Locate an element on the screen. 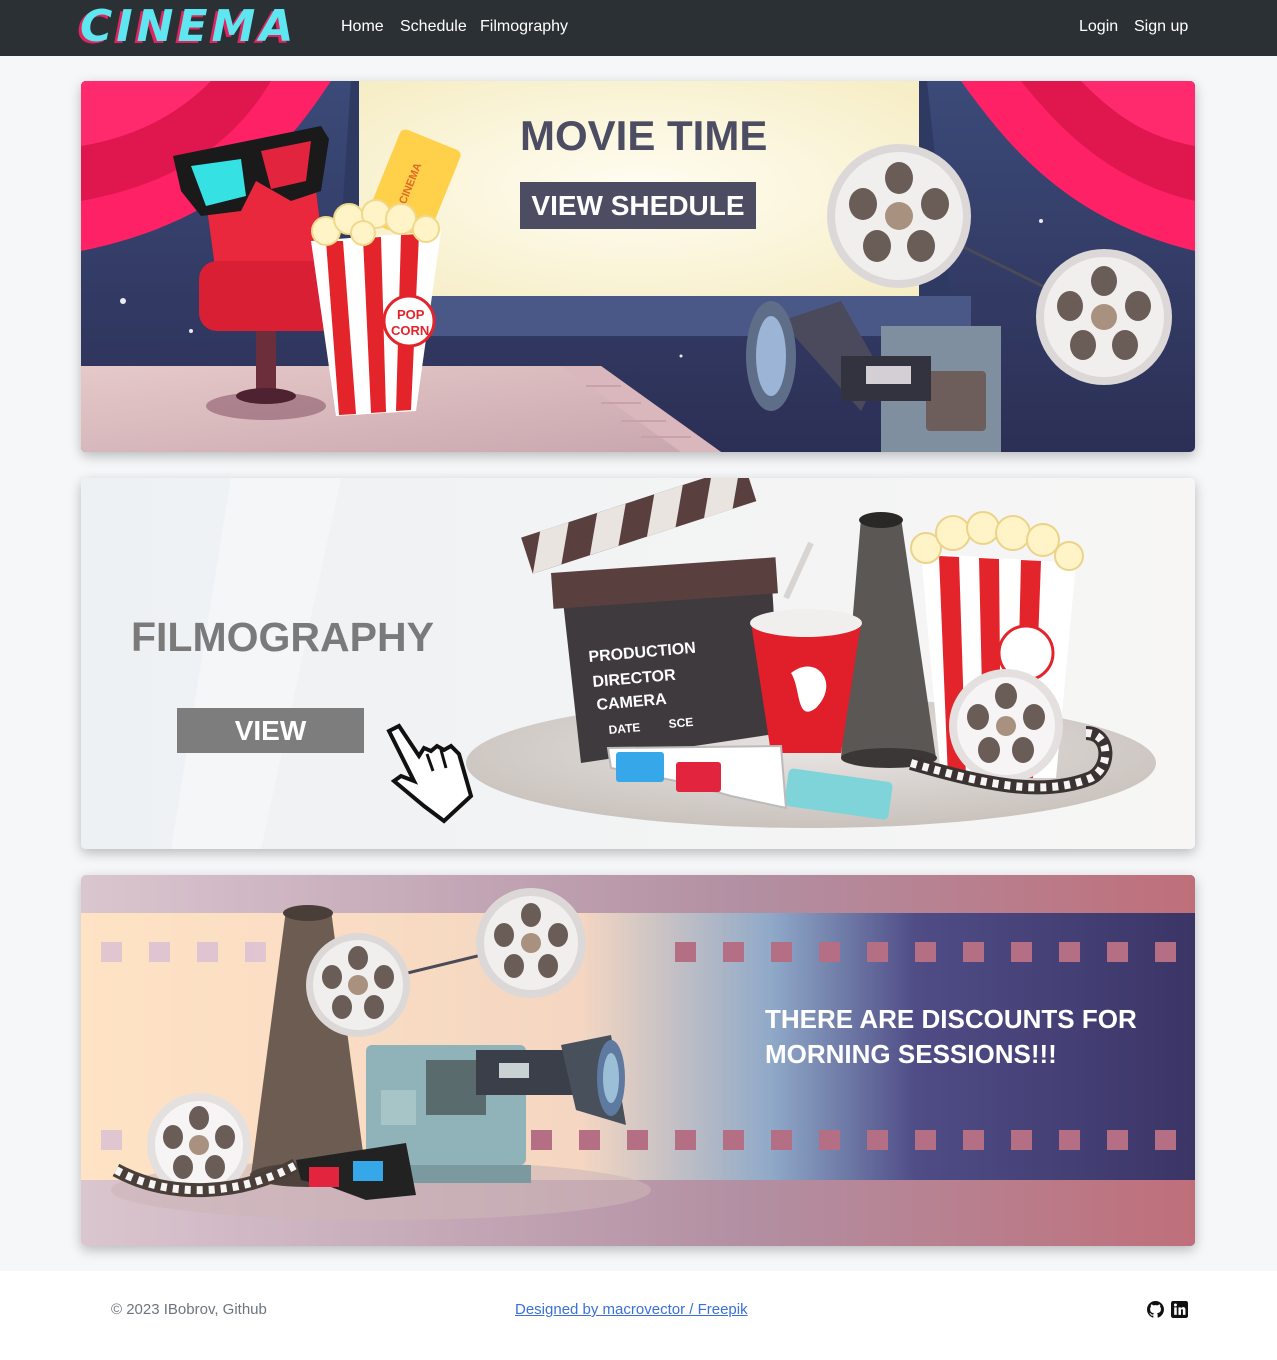 This screenshot has width=1277, height=1360. popcorn-label-bottom: CORN is located at coordinates (410, 330).